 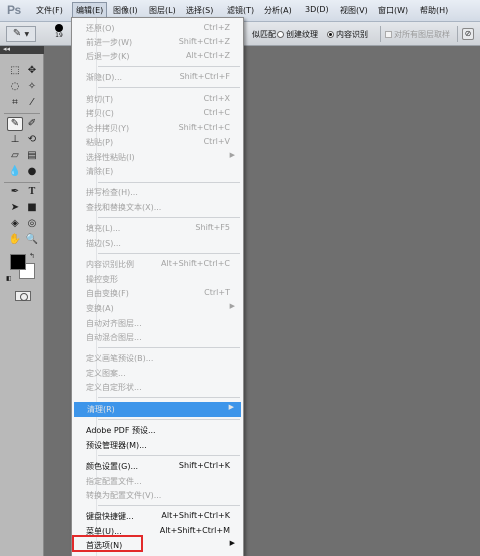 I want to click on toolbox-divider, so click(x=22, y=113).